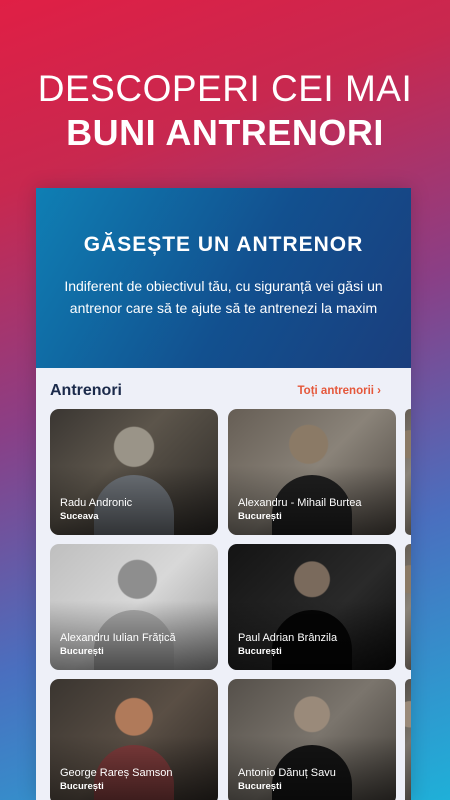  I want to click on trainer-card: Antonio Dănuț Savu București, so click(312, 739).